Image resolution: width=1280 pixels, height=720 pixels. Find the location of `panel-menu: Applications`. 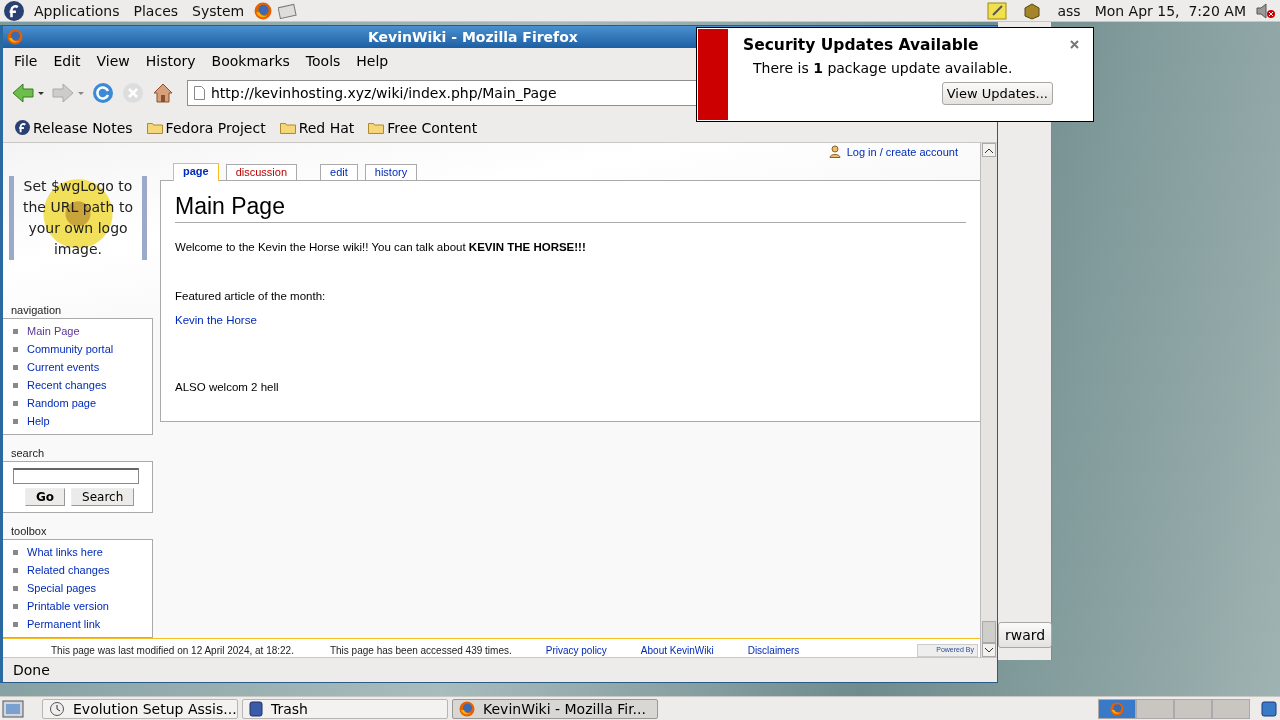

panel-menu: Applications is located at coordinates (77, 10).